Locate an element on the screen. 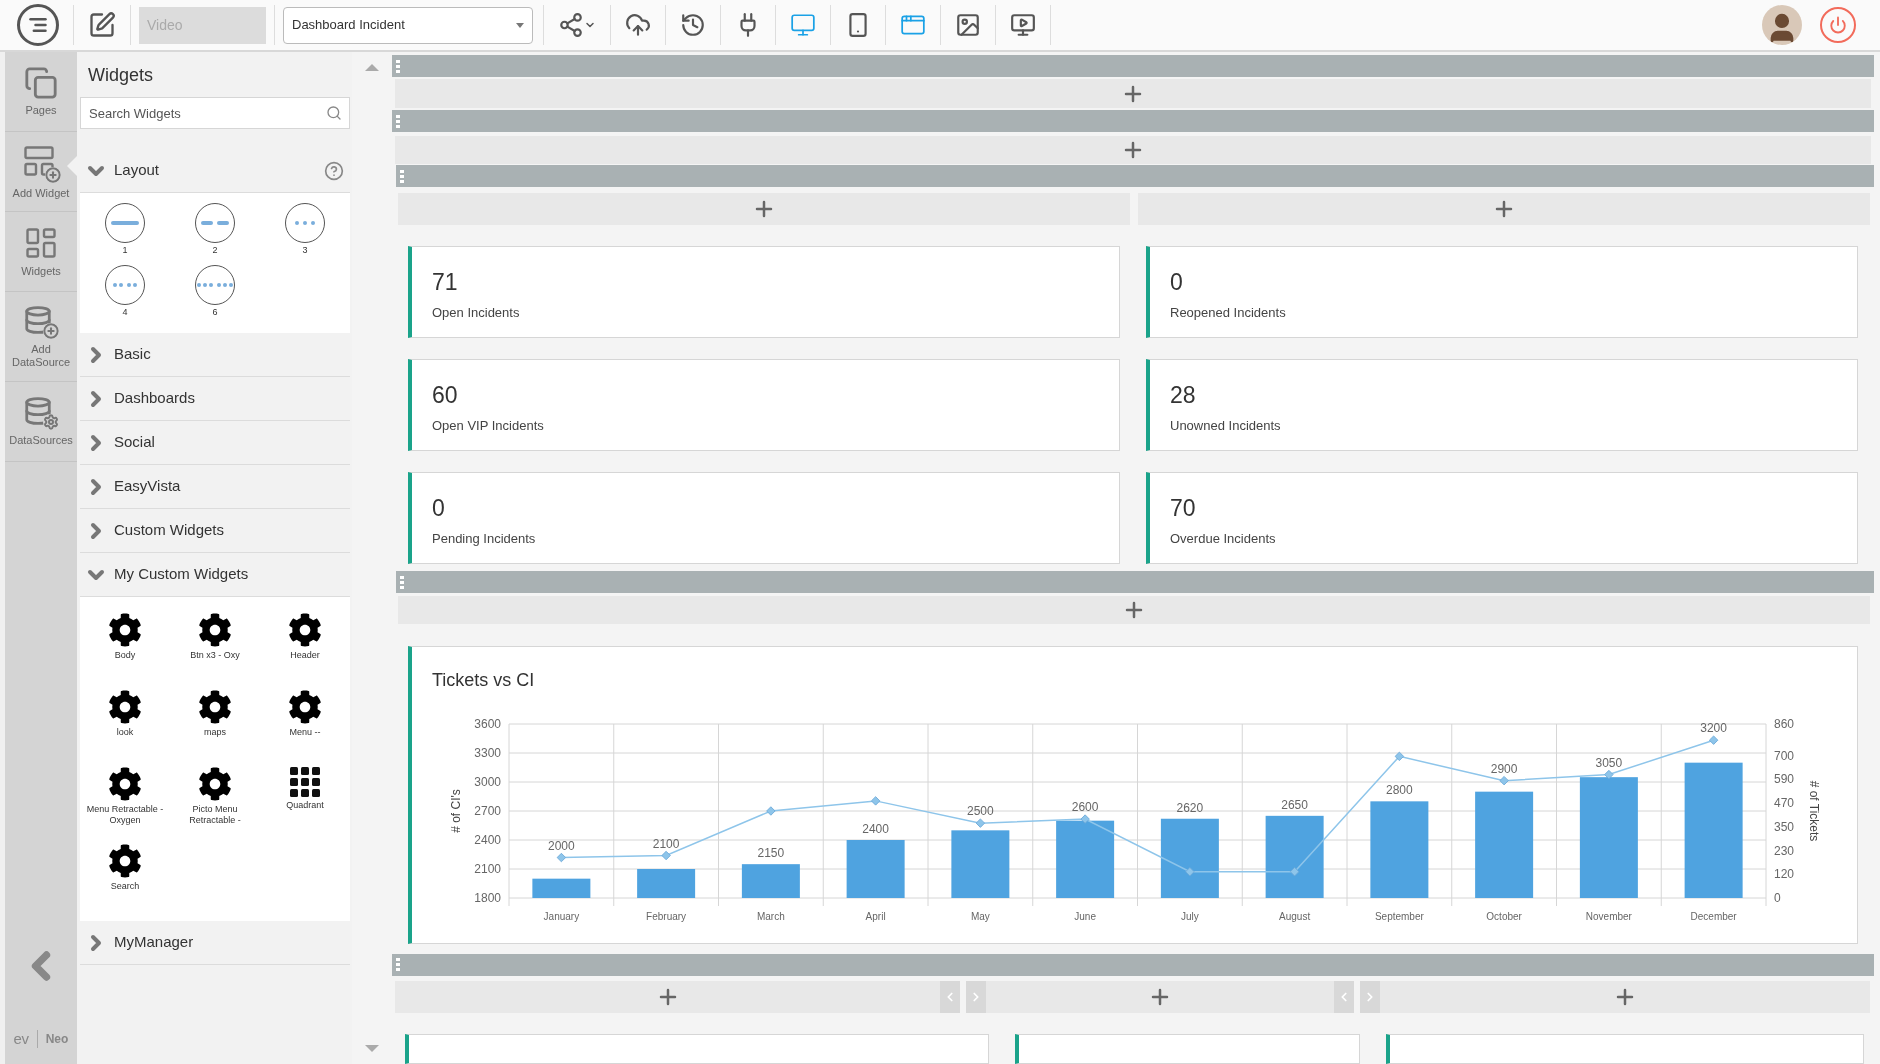 The width and height of the screenshot is (1880, 1064). section-header: EasyVista is located at coordinates (215, 487).